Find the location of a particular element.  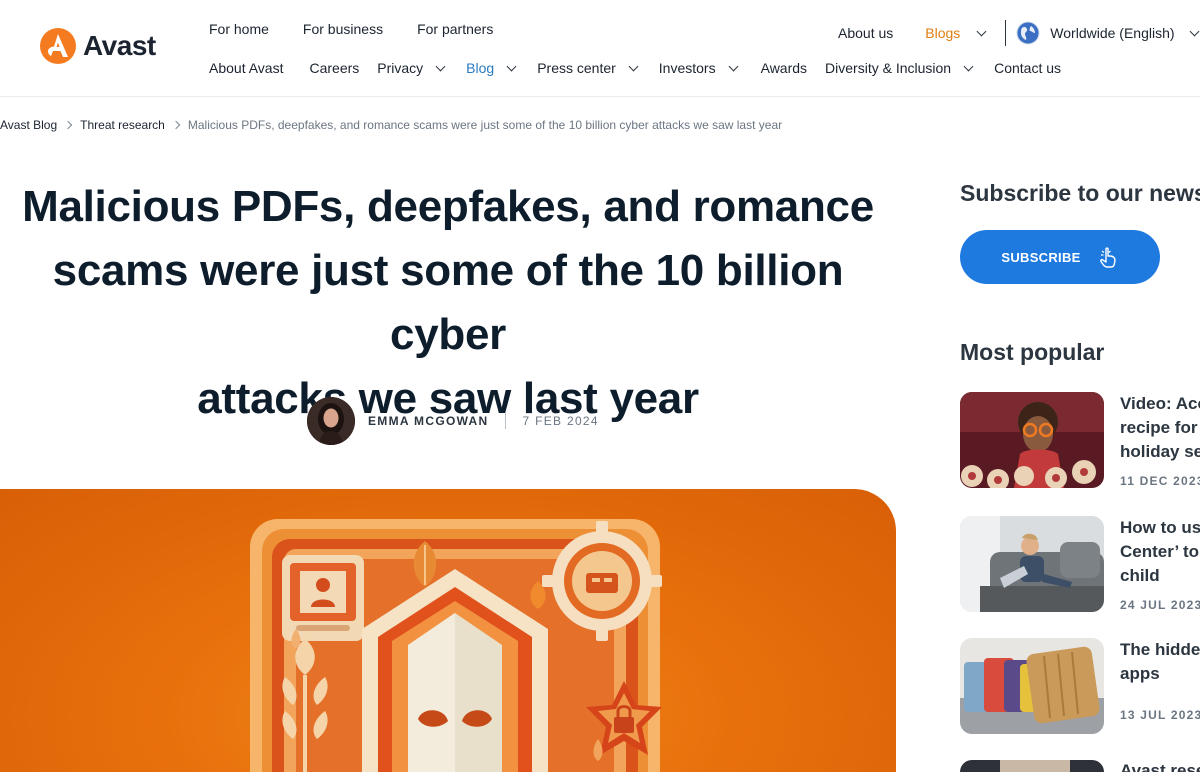

logo-text: Avast is located at coordinates (119, 45).